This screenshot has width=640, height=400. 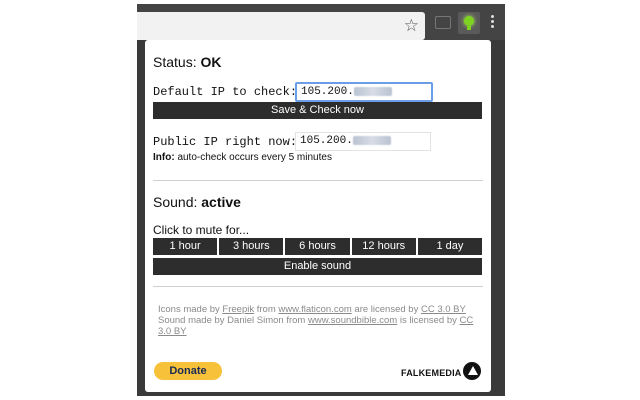 I want to click on credits-text: is licensed by, so click(x=428, y=320).